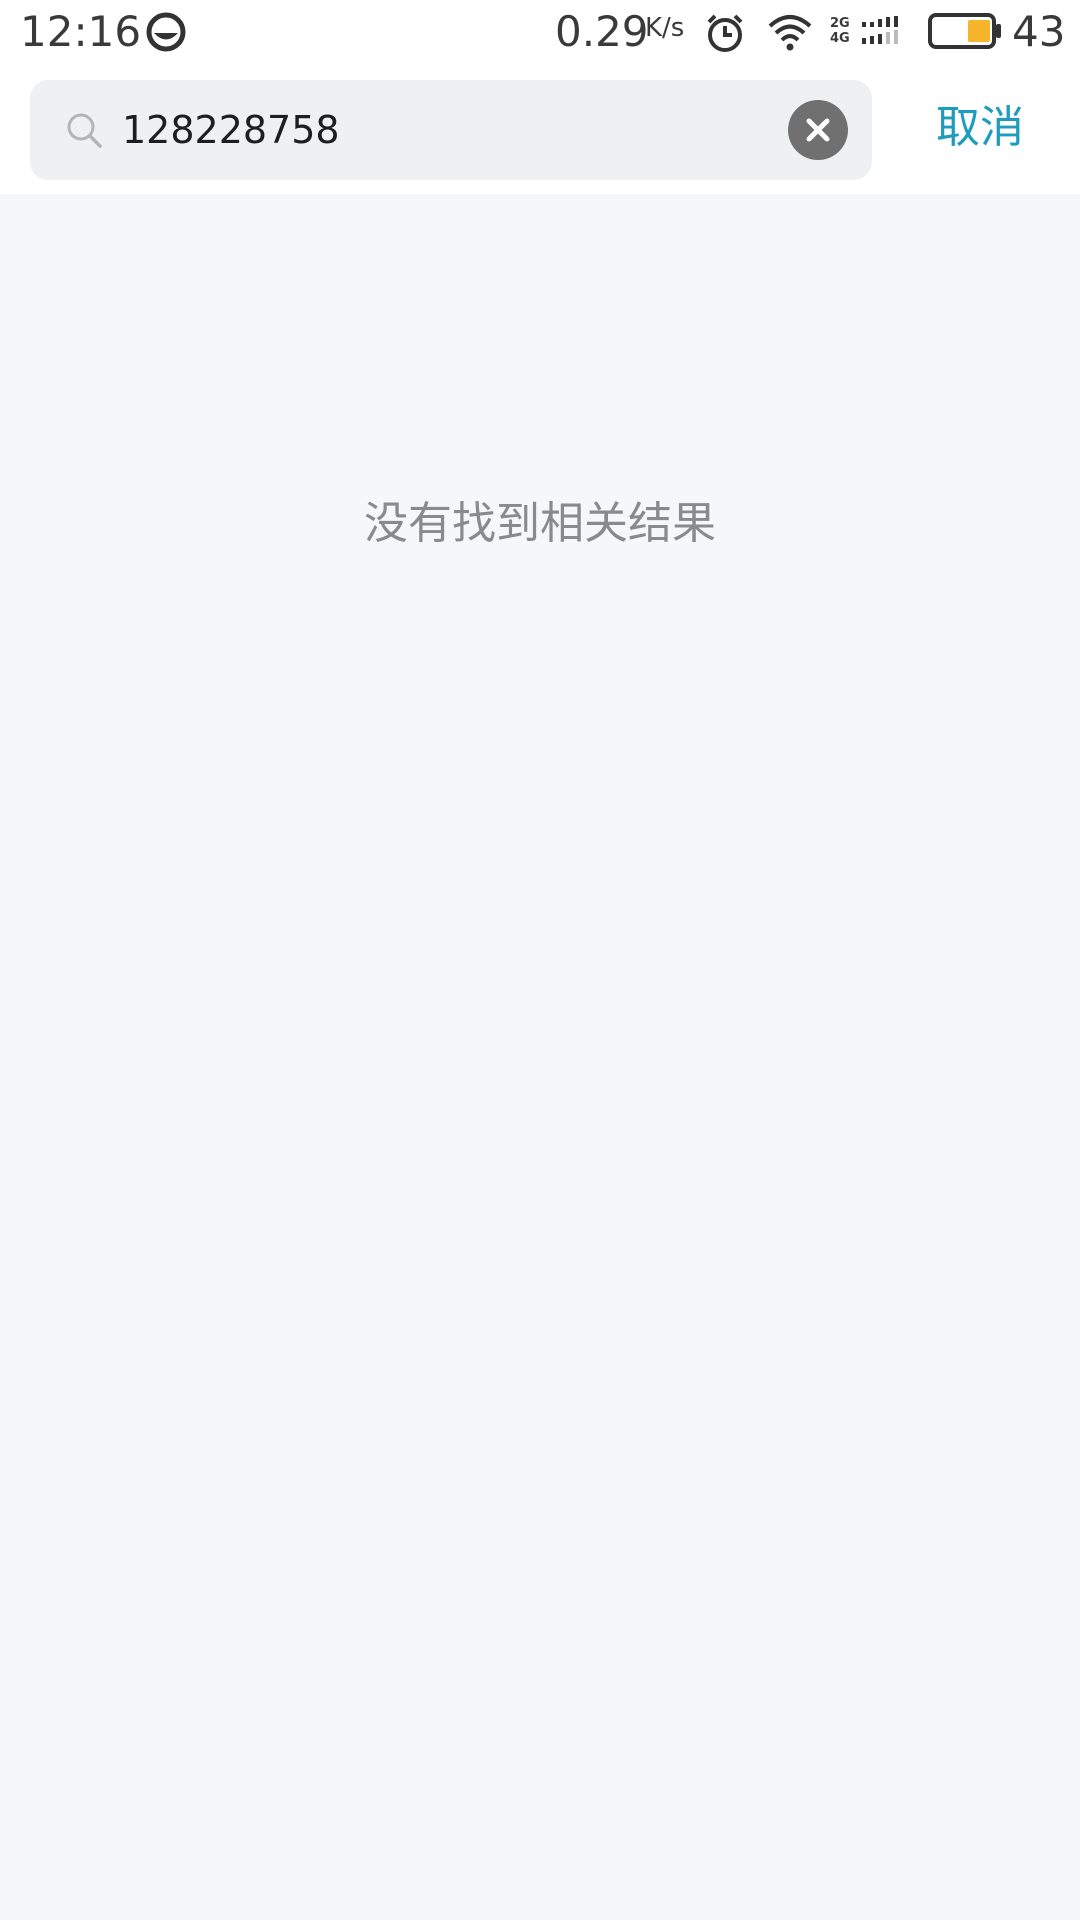 Image resolution: width=1080 pixels, height=1920 pixels. Describe the element at coordinates (81, 31) in the screenshot. I see `status-time: 12:16` at that location.